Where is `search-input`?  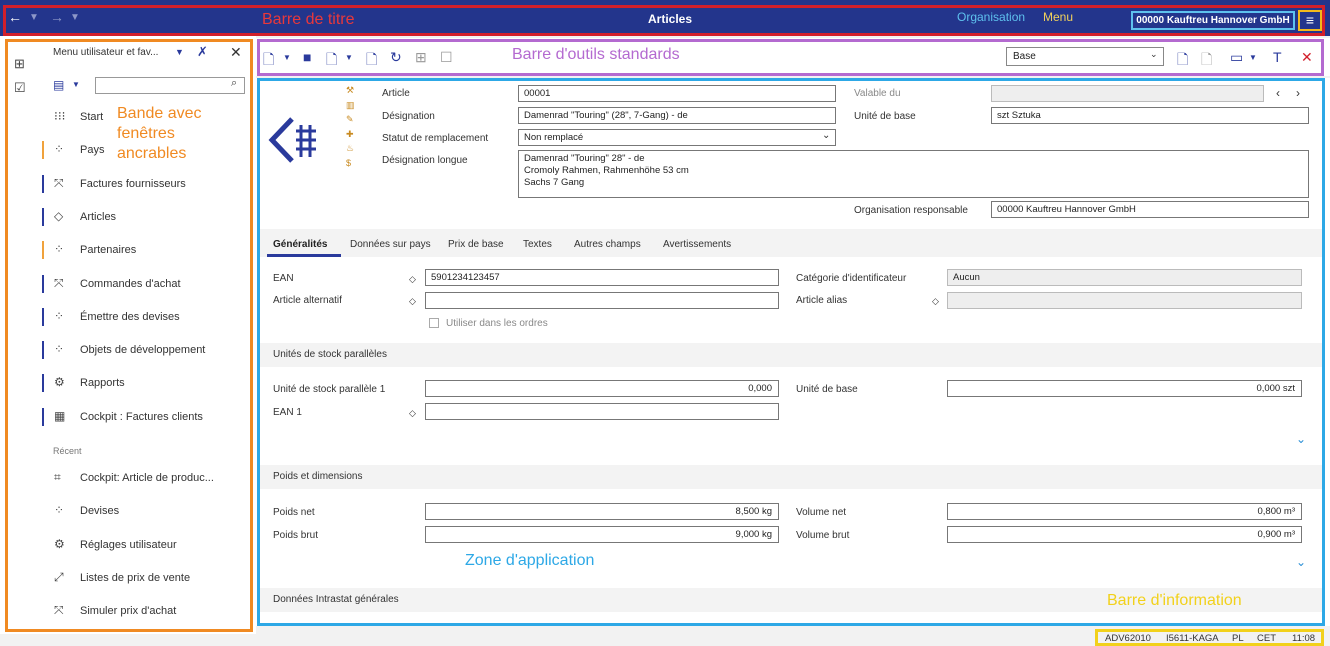
search-input is located at coordinates (170, 85).